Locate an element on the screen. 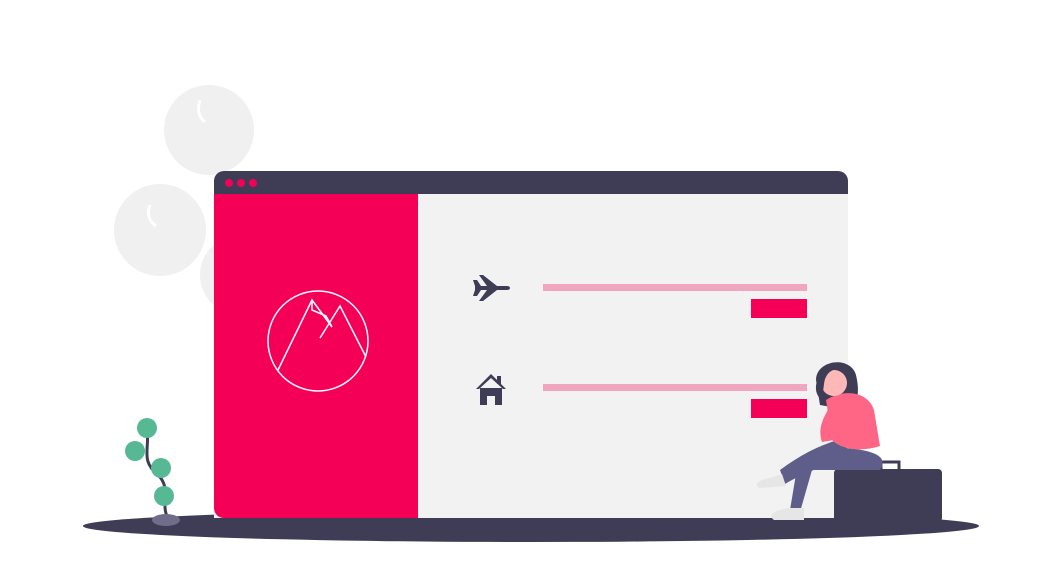 The height and width of the screenshot is (584, 1062). flight-button is located at coordinates (779, 308).